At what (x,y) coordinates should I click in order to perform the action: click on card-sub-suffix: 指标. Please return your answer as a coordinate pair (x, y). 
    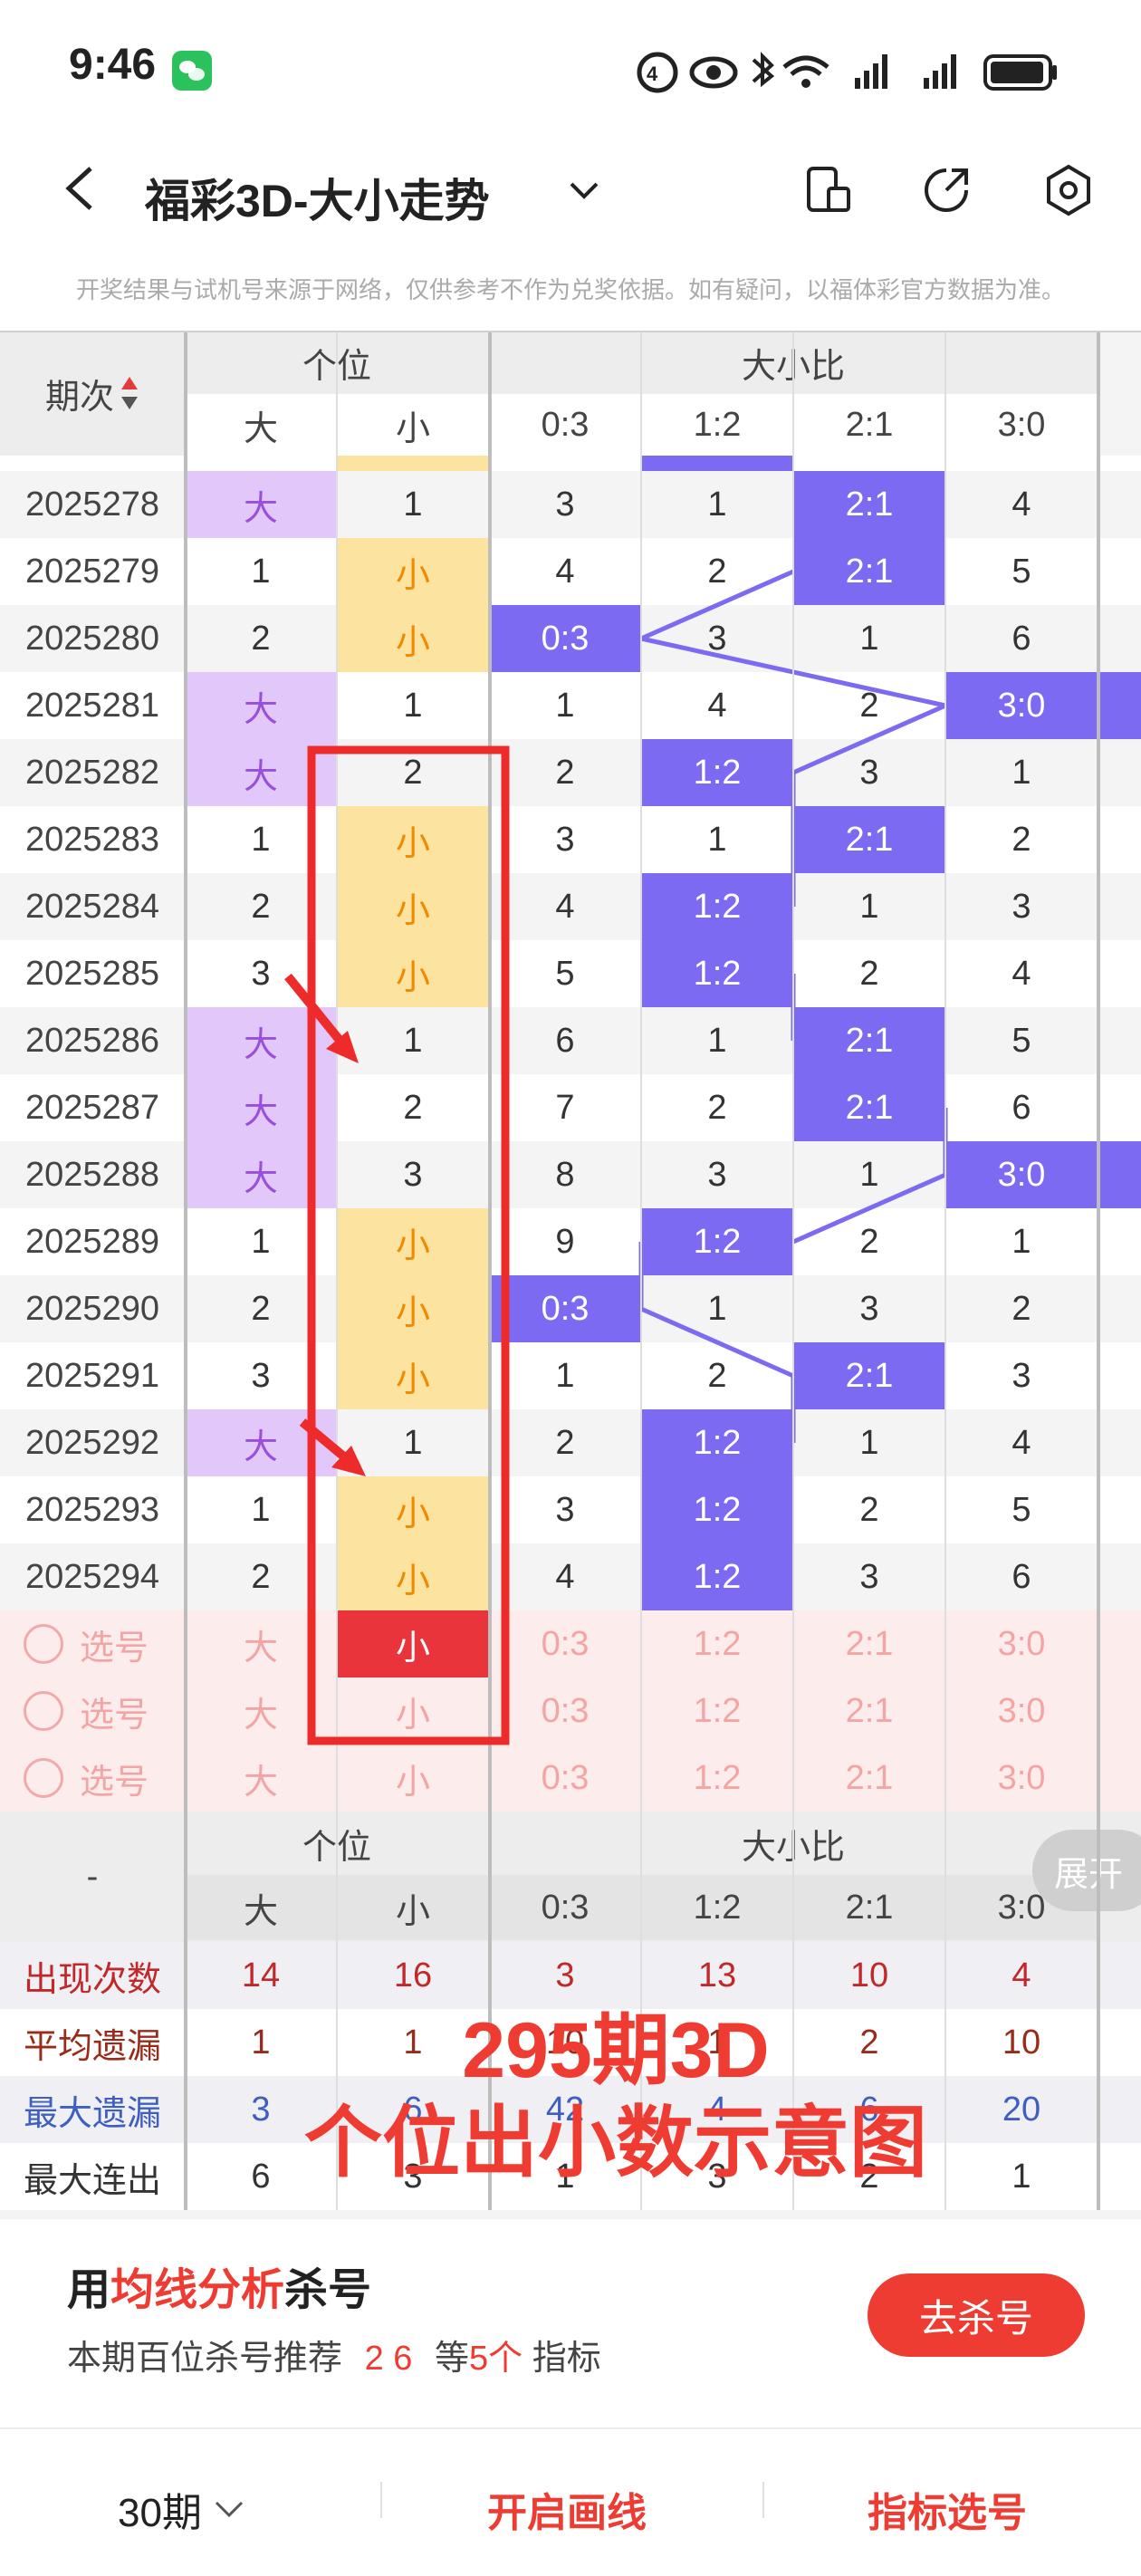
    Looking at the image, I should click on (566, 2359).